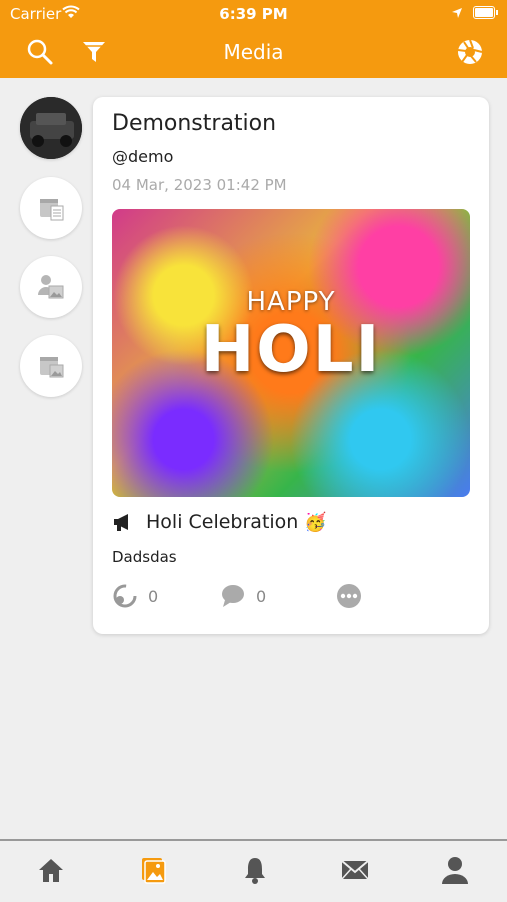  What do you see at coordinates (261, 596) in the screenshot?
I see `comment-count: 0` at bounding box center [261, 596].